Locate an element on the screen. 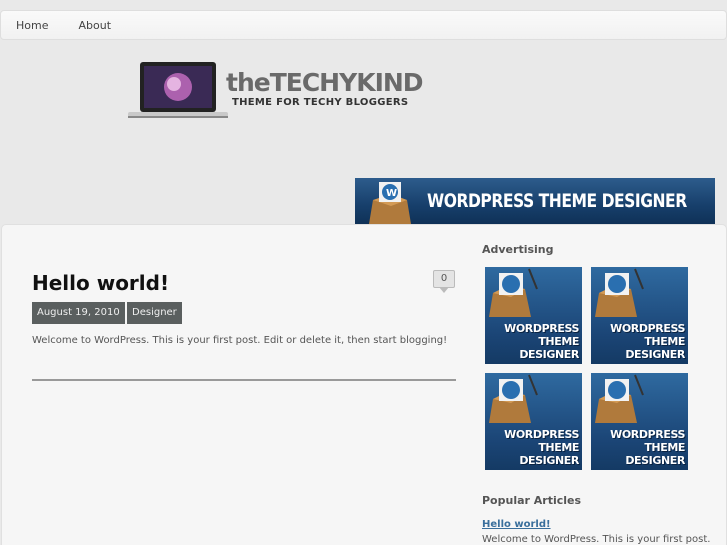 The image size is (727, 545). popular-article-link: Hello world! is located at coordinates (516, 524).